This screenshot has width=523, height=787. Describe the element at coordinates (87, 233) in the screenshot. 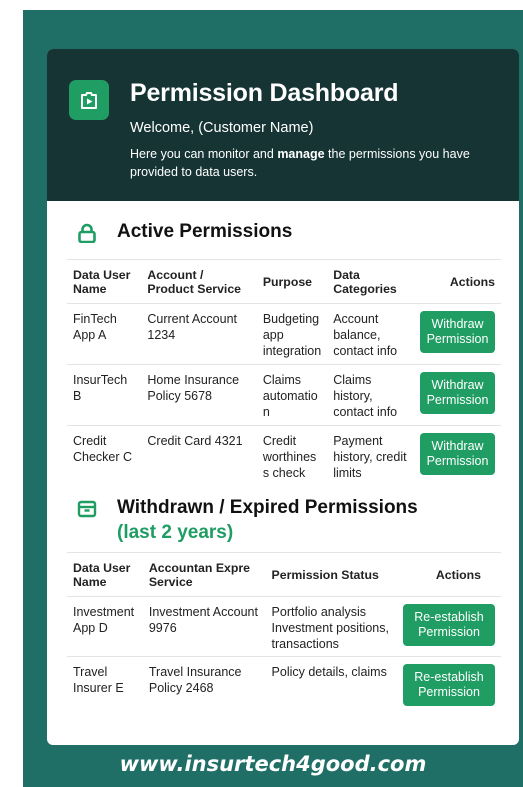

I see `lock-icon` at that location.